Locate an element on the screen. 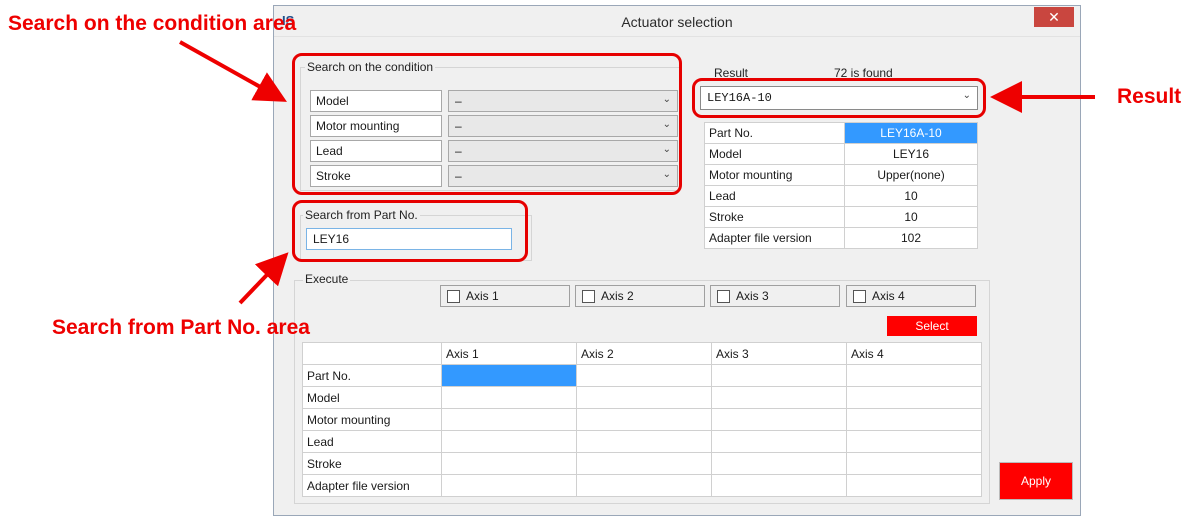 The height and width of the screenshot is (518, 1200). result-callout: Result is located at coordinates (1149, 96).